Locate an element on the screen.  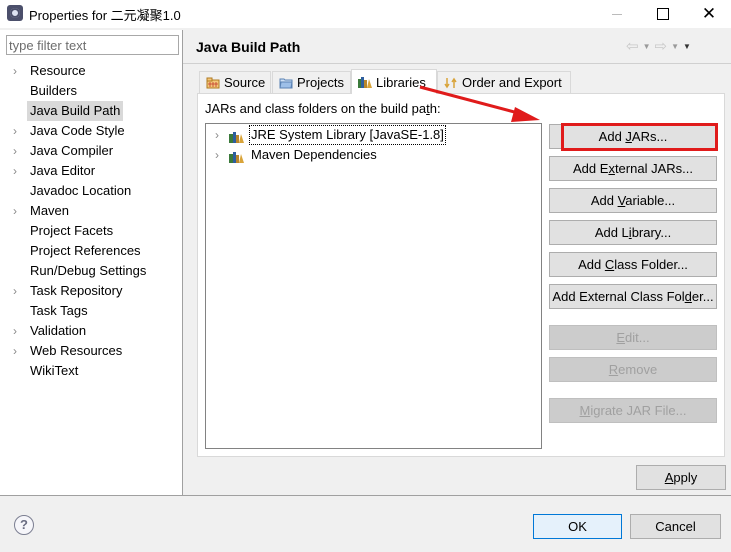
minimize-button is located at coordinates (617, 14).